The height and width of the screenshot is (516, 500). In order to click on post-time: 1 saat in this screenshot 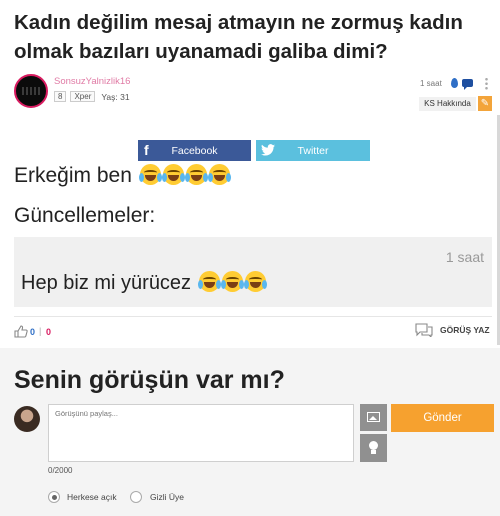, I will do `click(431, 83)`.